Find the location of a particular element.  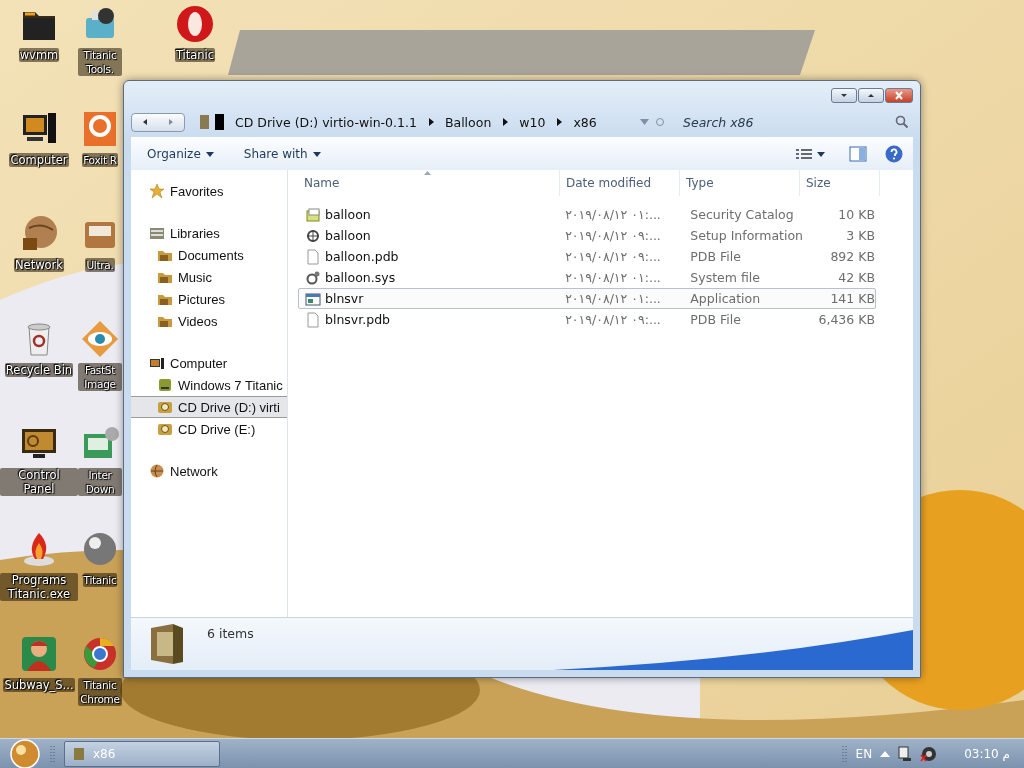

nav-item: Documents is located at coordinates (209, 255).